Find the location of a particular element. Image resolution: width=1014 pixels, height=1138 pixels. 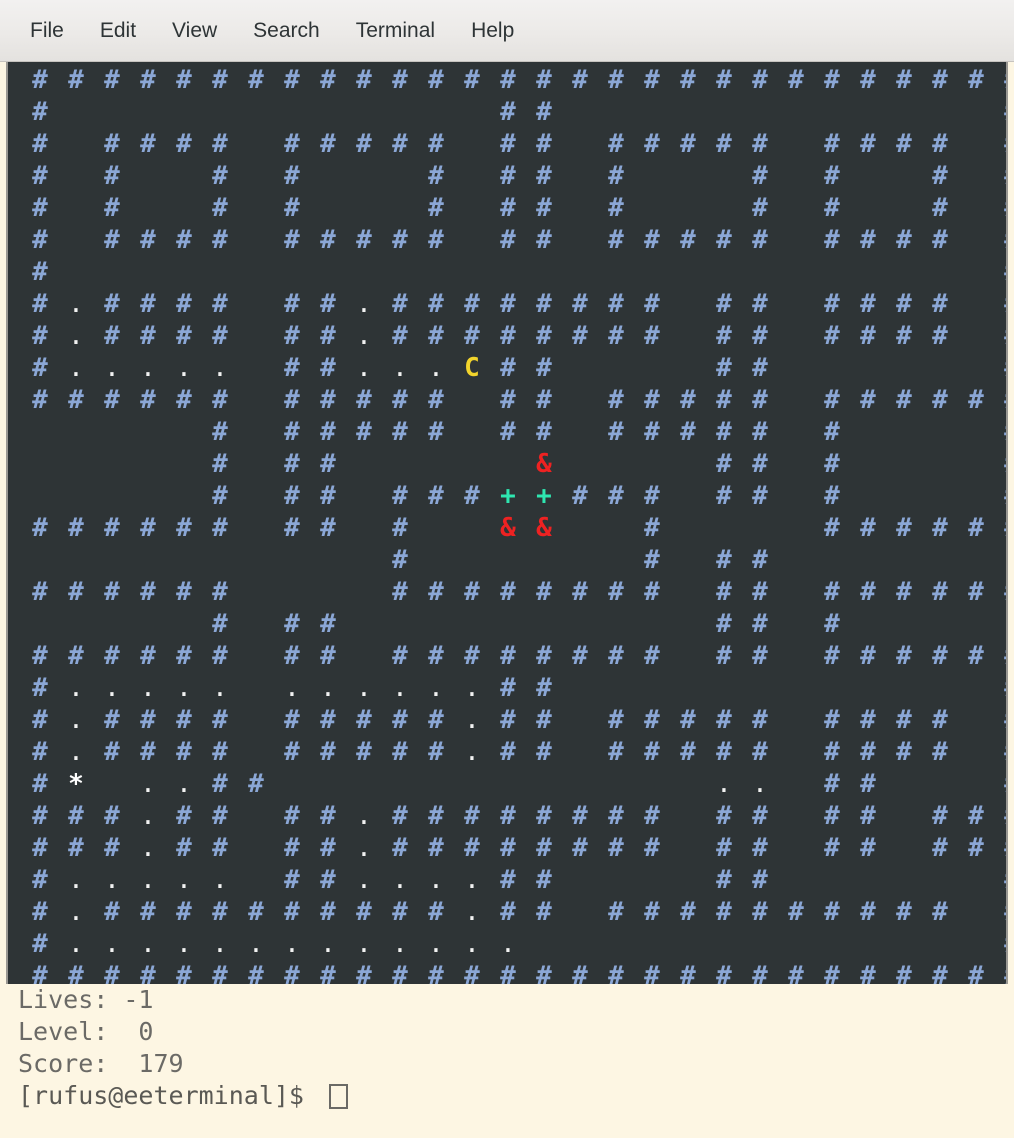

menu-item-help: Help is located at coordinates (492, 31).